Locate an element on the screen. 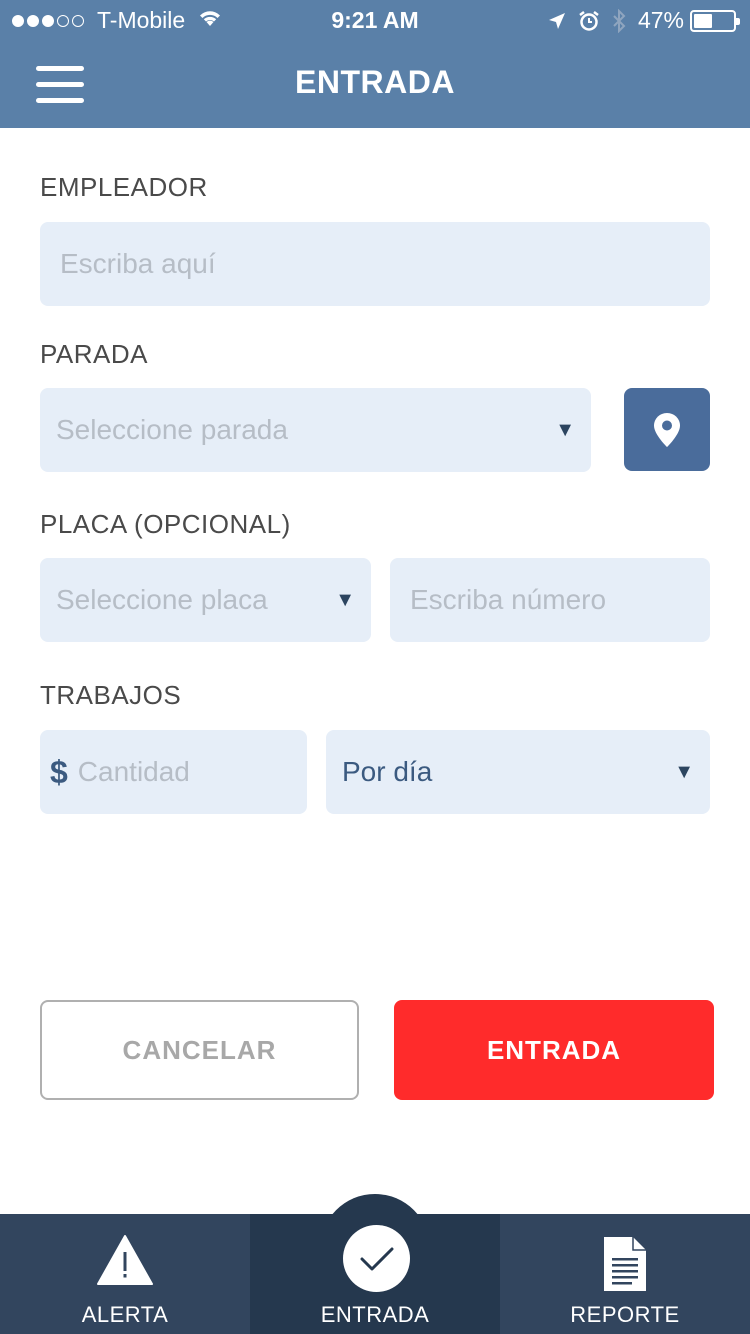 The image size is (750, 1334). page-title: ENTRADA is located at coordinates (375, 82).